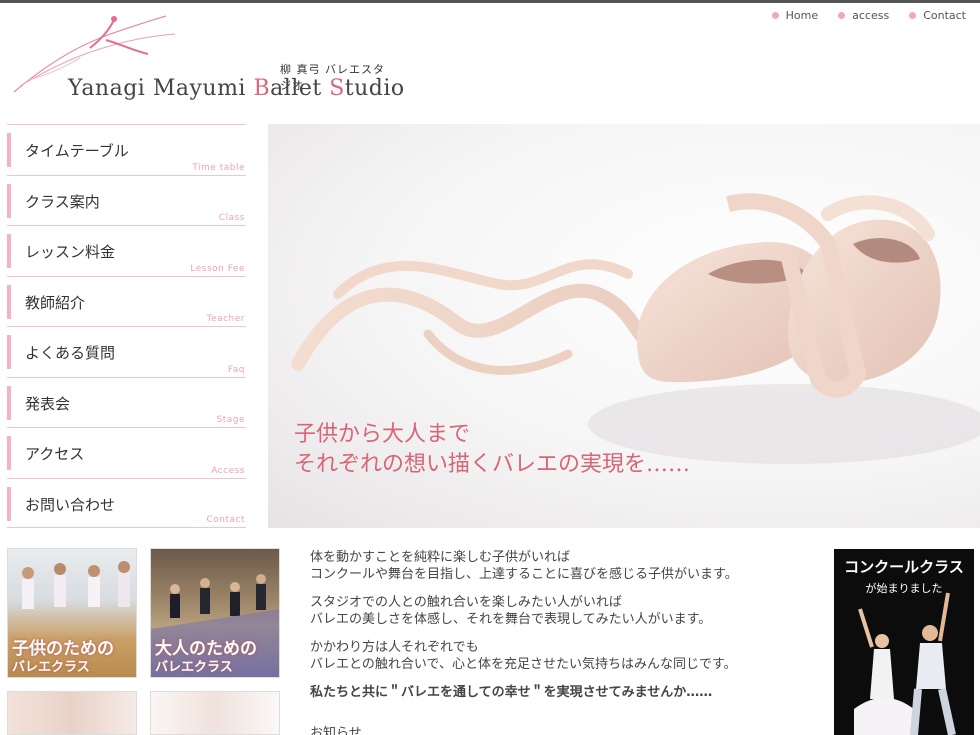 This screenshot has width=980, height=735. I want to click on menu-item-faq: よくある質問 Faq, so click(126, 351).